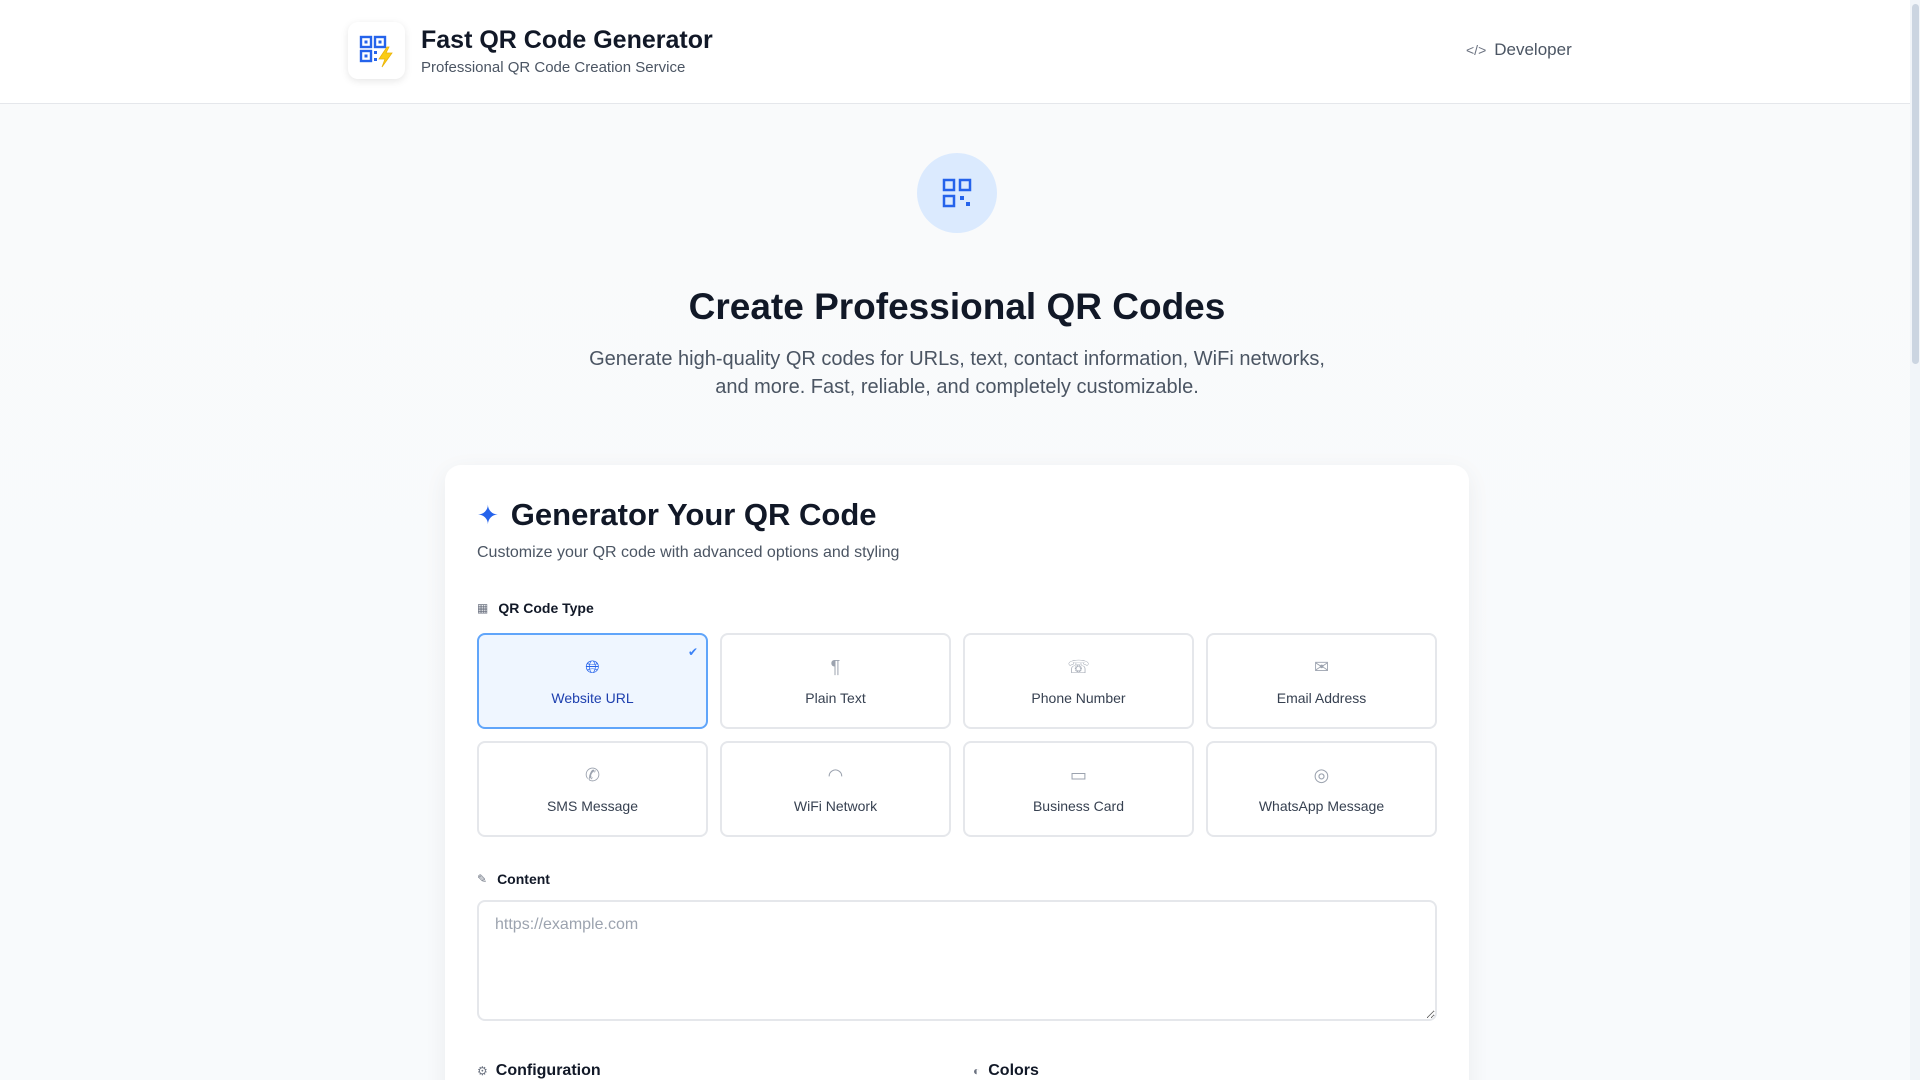 Image resolution: width=1920 pixels, height=1080 pixels. What do you see at coordinates (1078, 681) in the screenshot?
I see `type-phone-number: ☏ Phone Number` at bounding box center [1078, 681].